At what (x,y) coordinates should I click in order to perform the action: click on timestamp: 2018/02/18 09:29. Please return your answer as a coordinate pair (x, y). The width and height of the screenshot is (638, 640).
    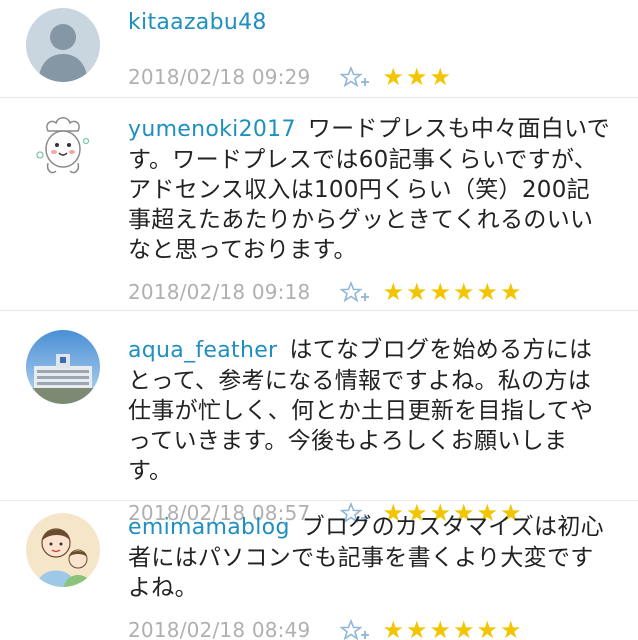
    Looking at the image, I should click on (219, 77).